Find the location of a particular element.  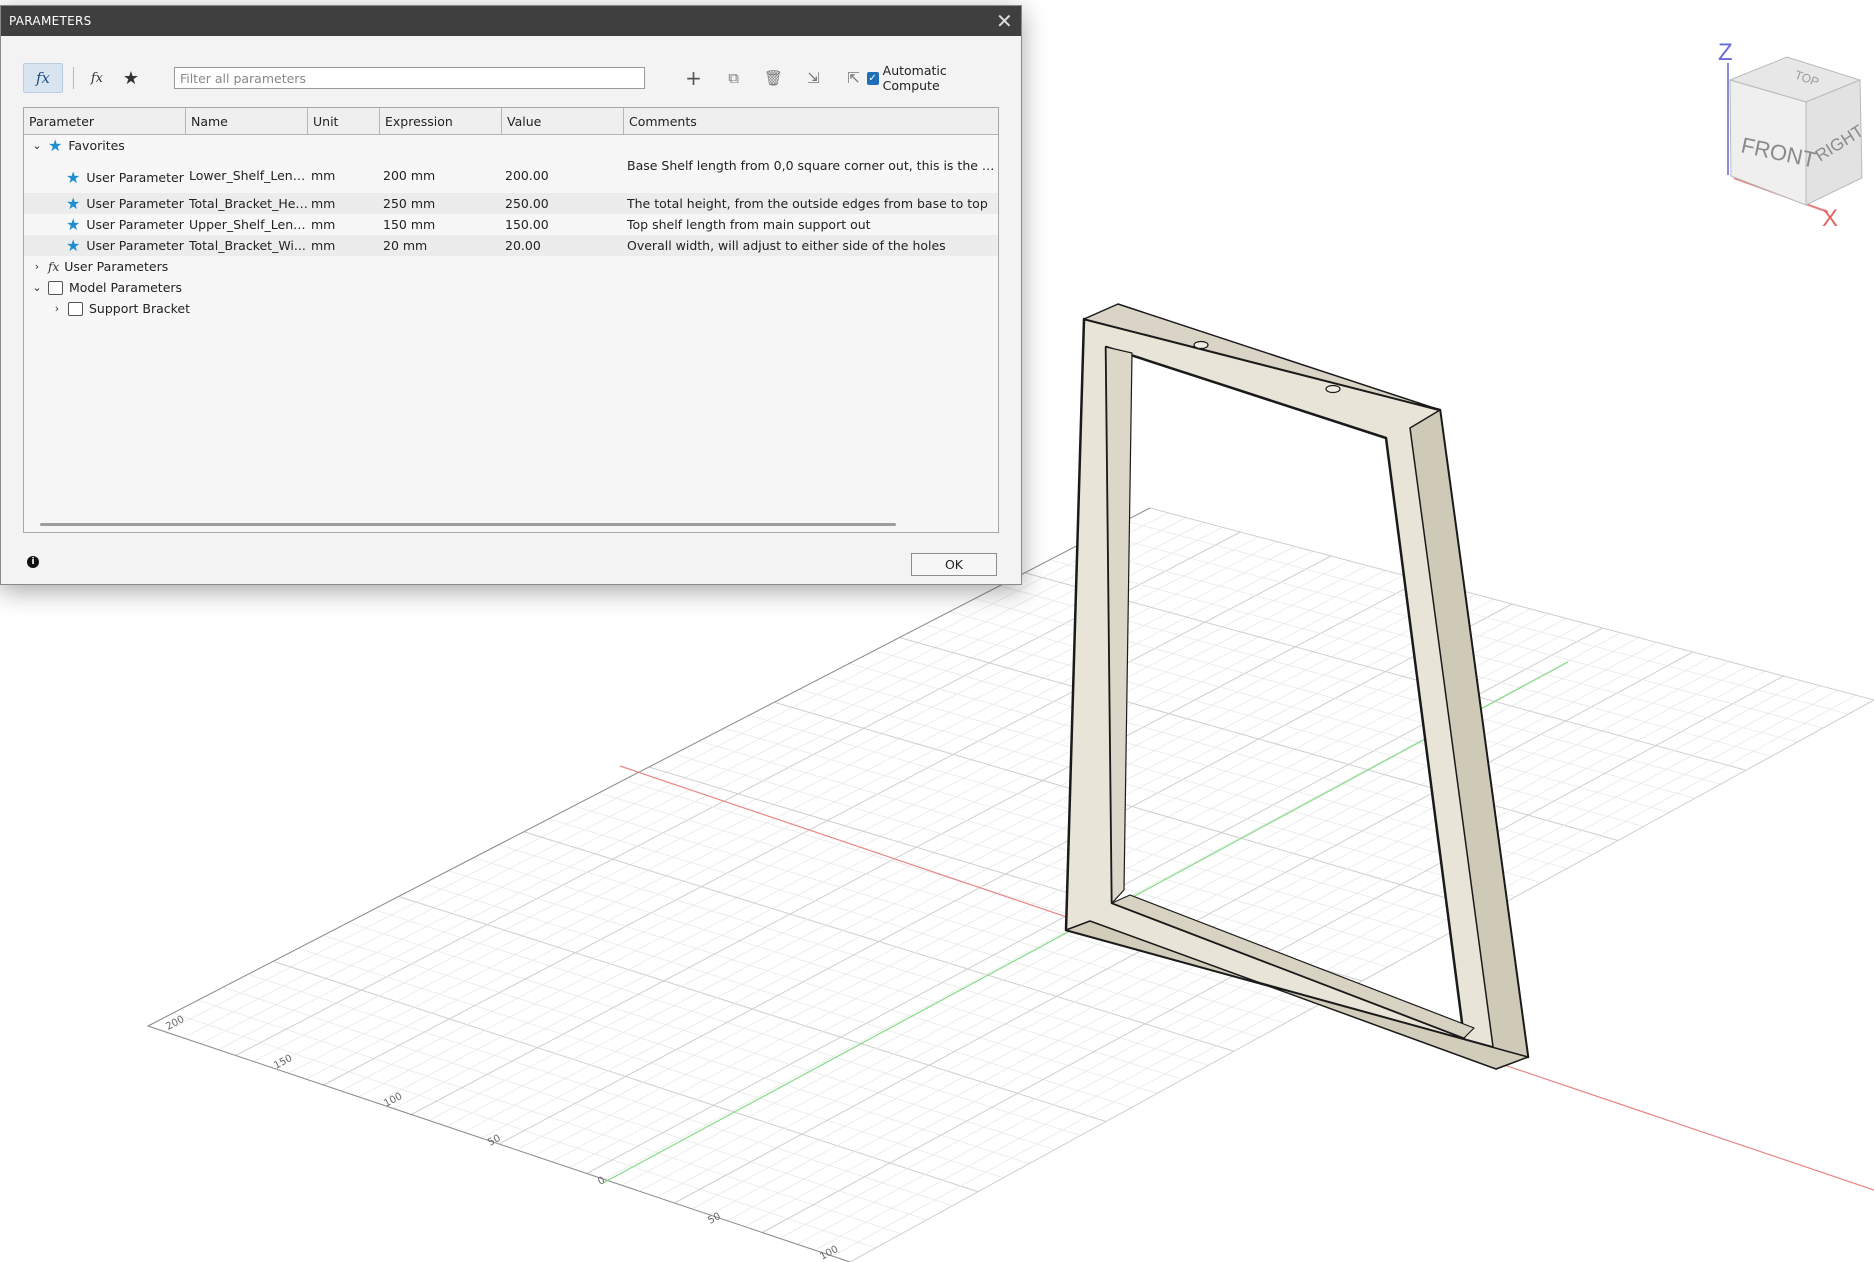

horizontal-scrollbar is located at coordinates (468, 524).